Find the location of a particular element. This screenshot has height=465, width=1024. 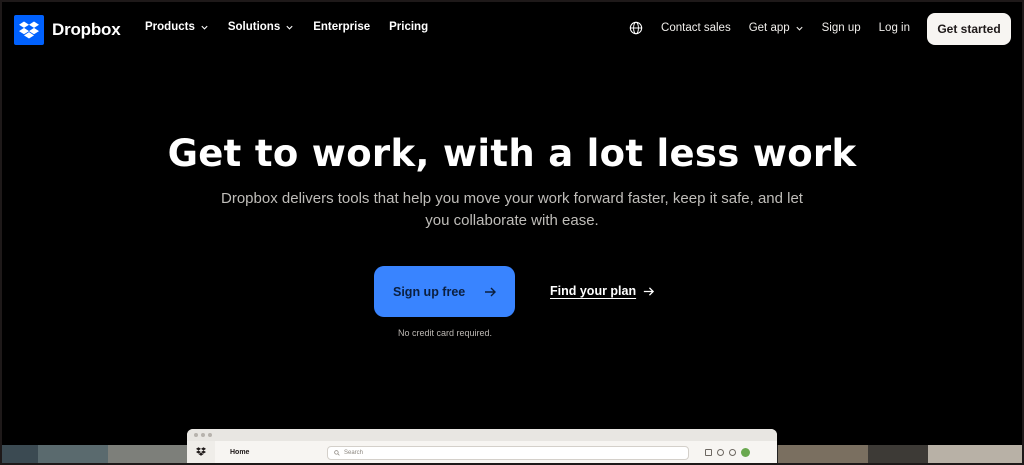

search-icon is located at coordinates (337, 453).